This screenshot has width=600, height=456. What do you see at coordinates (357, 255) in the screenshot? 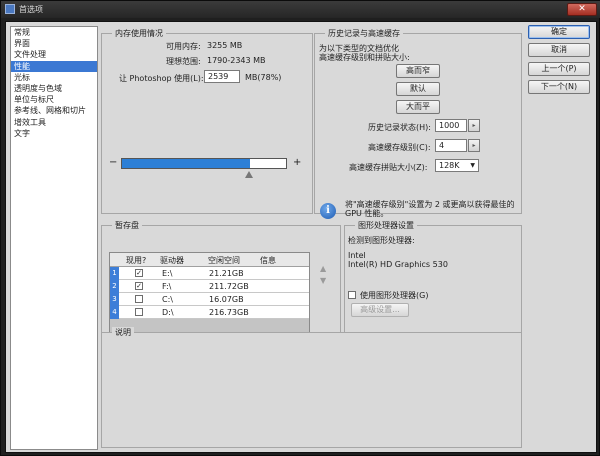
I see `gpu-vendor: Intel` at bounding box center [357, 255].